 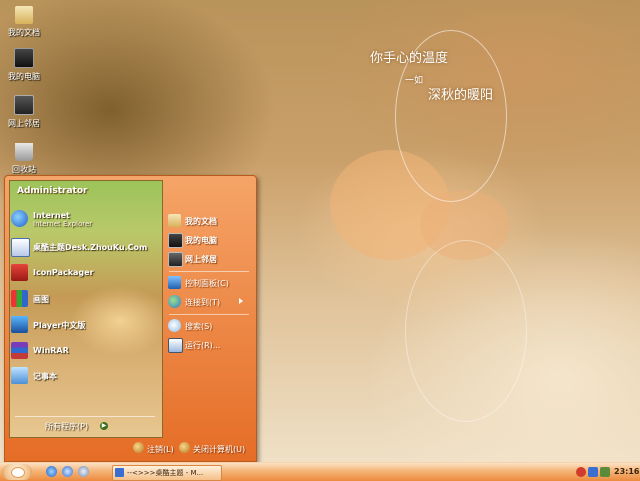 I want to click on search-icon, so click(x=174, y=325).